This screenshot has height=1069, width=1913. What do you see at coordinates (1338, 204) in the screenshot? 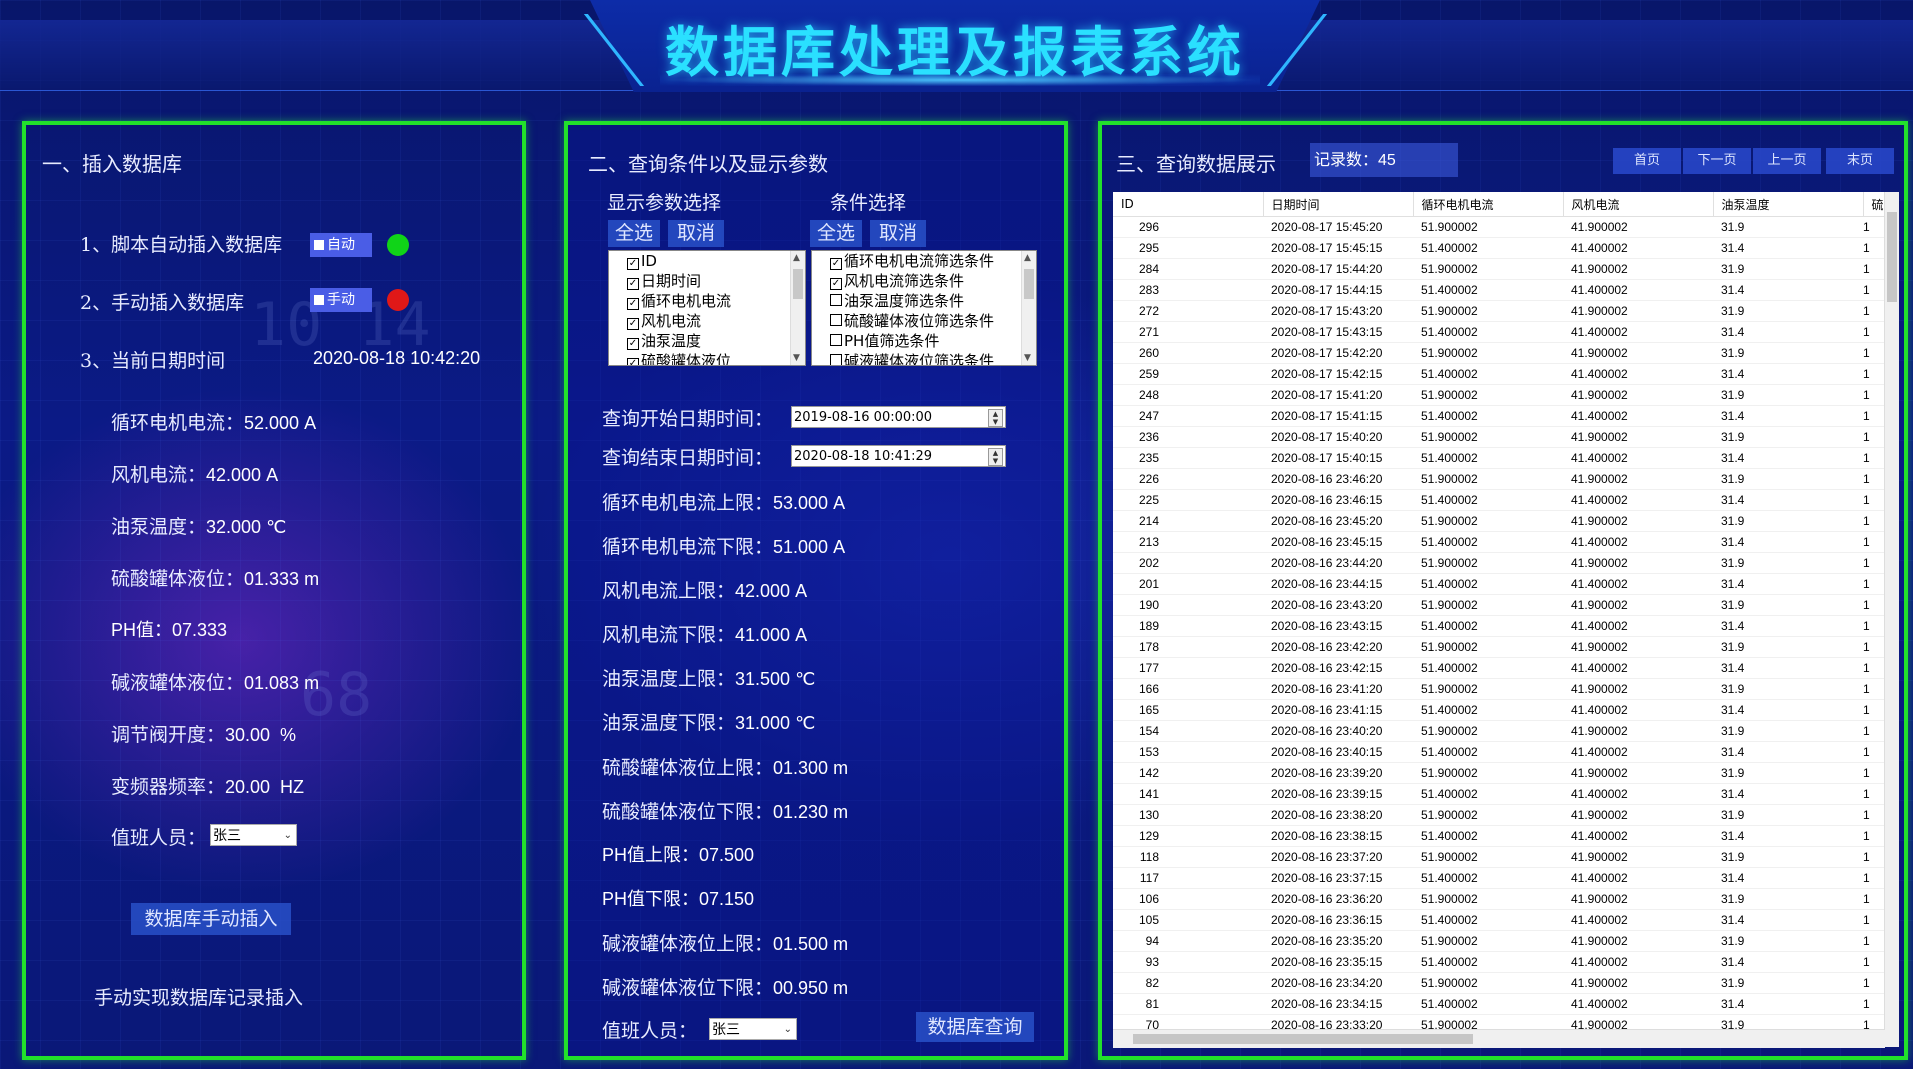
I see `column-header: 日期时间` at bounding box center [1338, 204].